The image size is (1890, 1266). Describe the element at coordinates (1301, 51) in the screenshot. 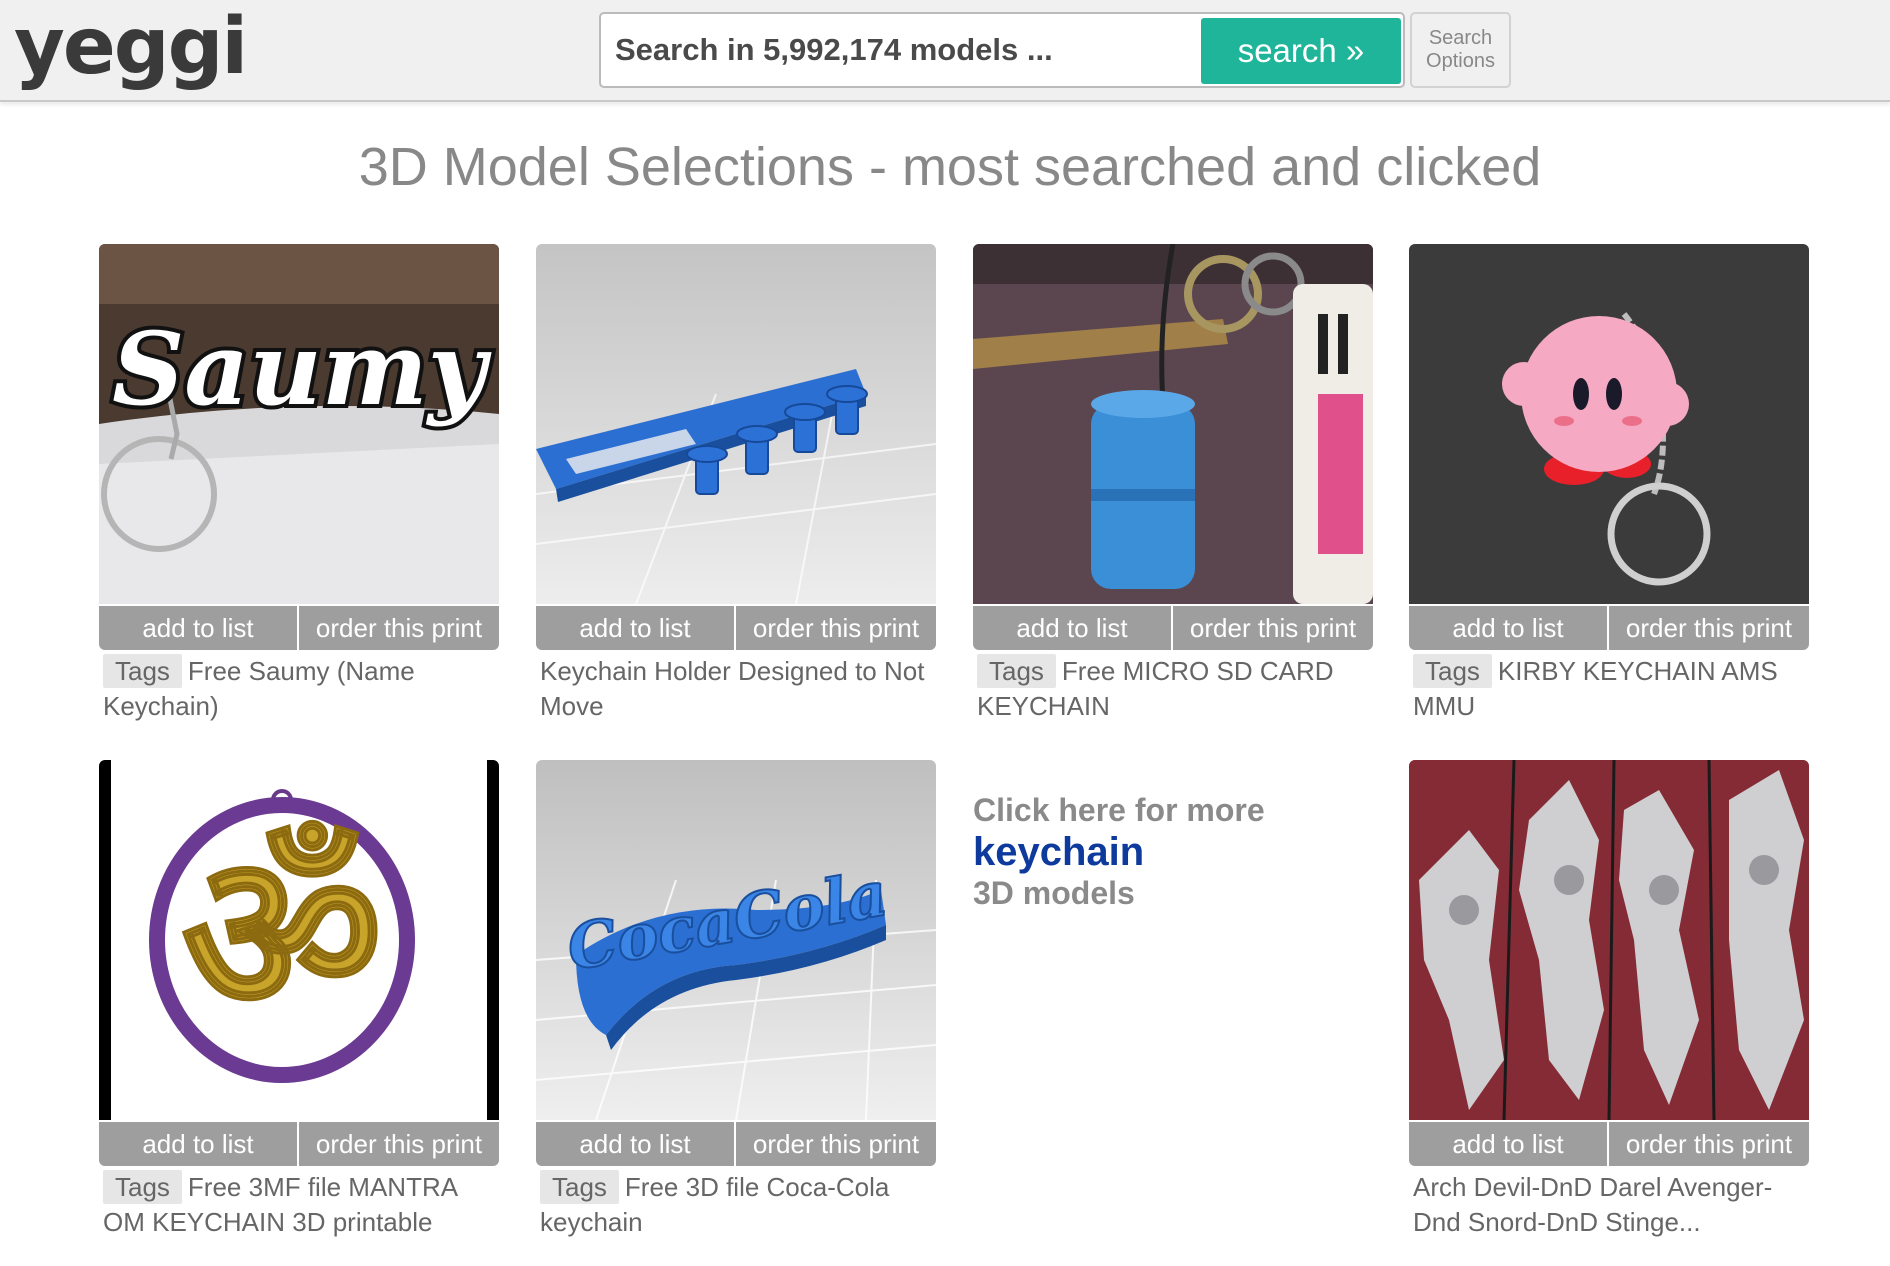

I see `search-button: search »` at that location.